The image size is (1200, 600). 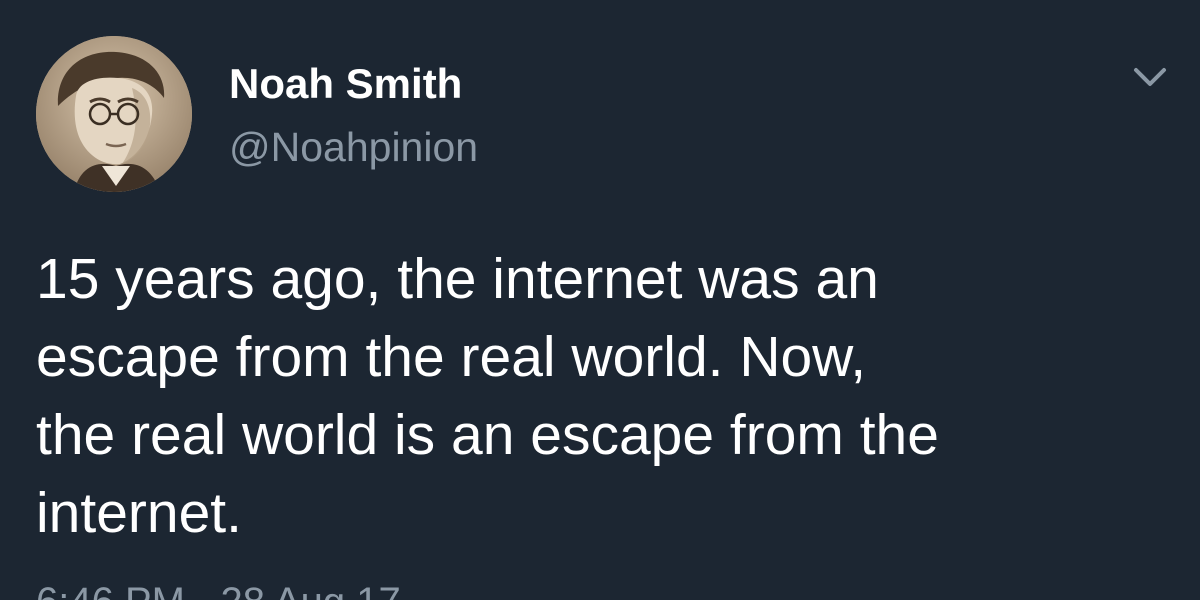 I want to click on chevron-down-icon, so click(x=1150, y=77).